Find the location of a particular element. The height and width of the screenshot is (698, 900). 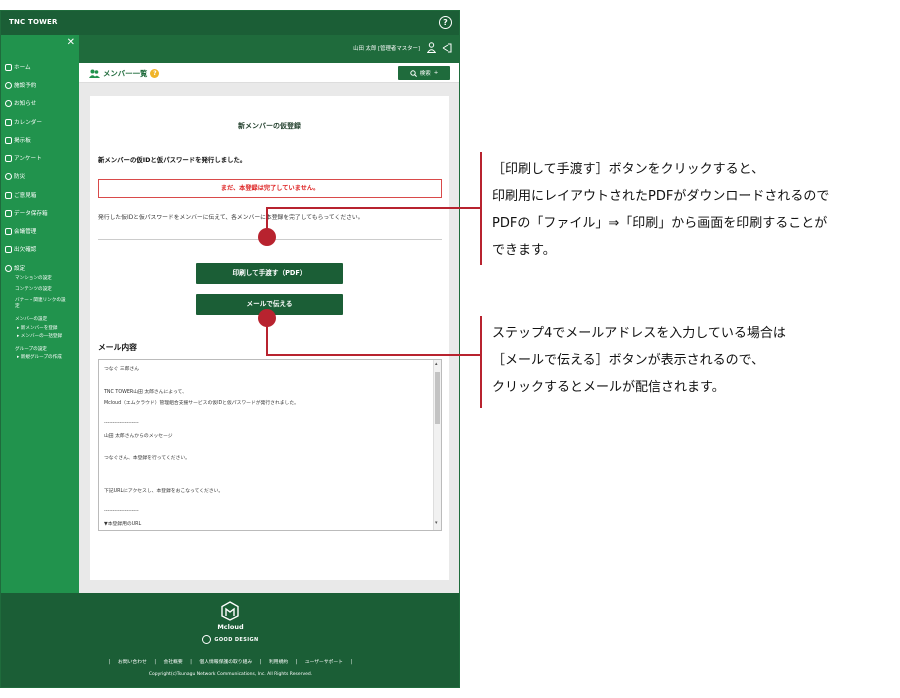

pencil-icon is located at coordinates (8, 158).